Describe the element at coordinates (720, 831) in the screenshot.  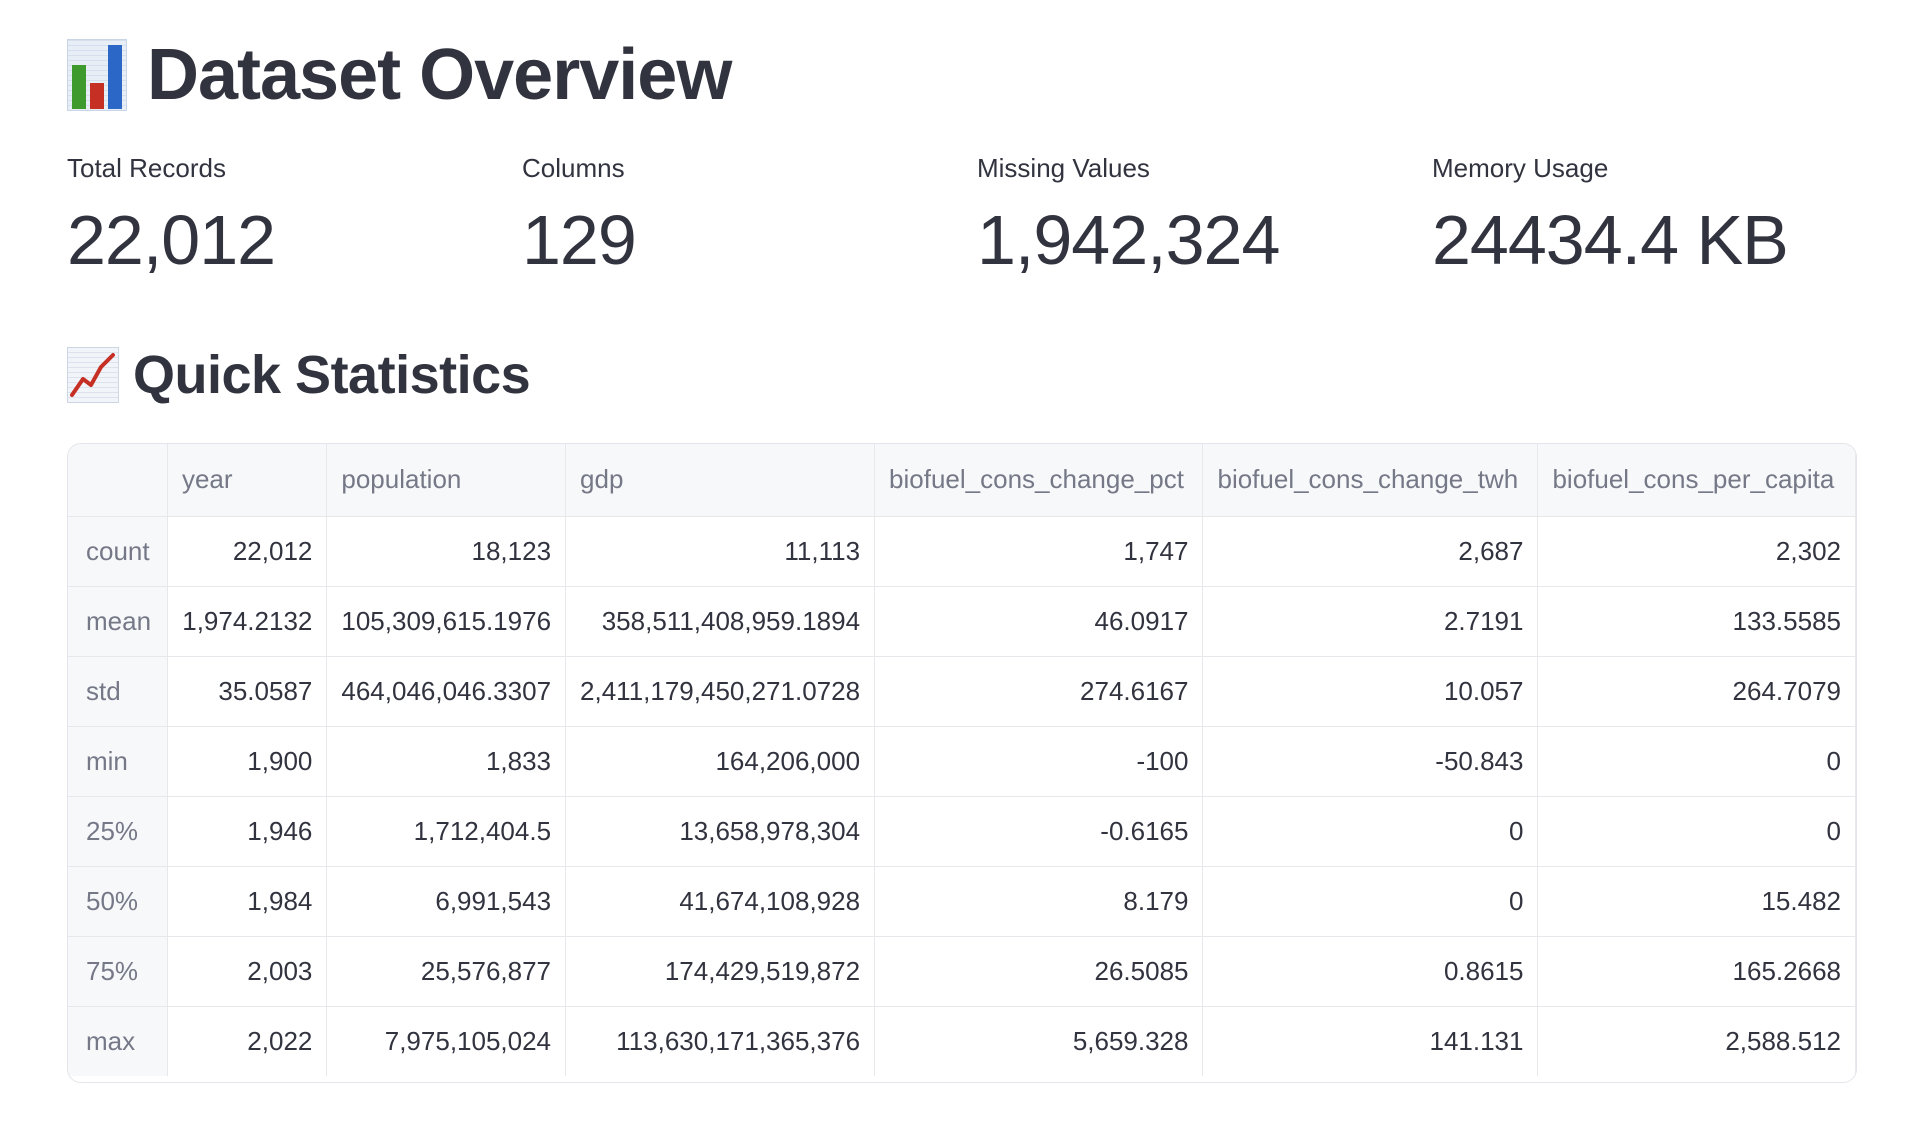
I see `table-cell: 13,658,978,304` at that location.